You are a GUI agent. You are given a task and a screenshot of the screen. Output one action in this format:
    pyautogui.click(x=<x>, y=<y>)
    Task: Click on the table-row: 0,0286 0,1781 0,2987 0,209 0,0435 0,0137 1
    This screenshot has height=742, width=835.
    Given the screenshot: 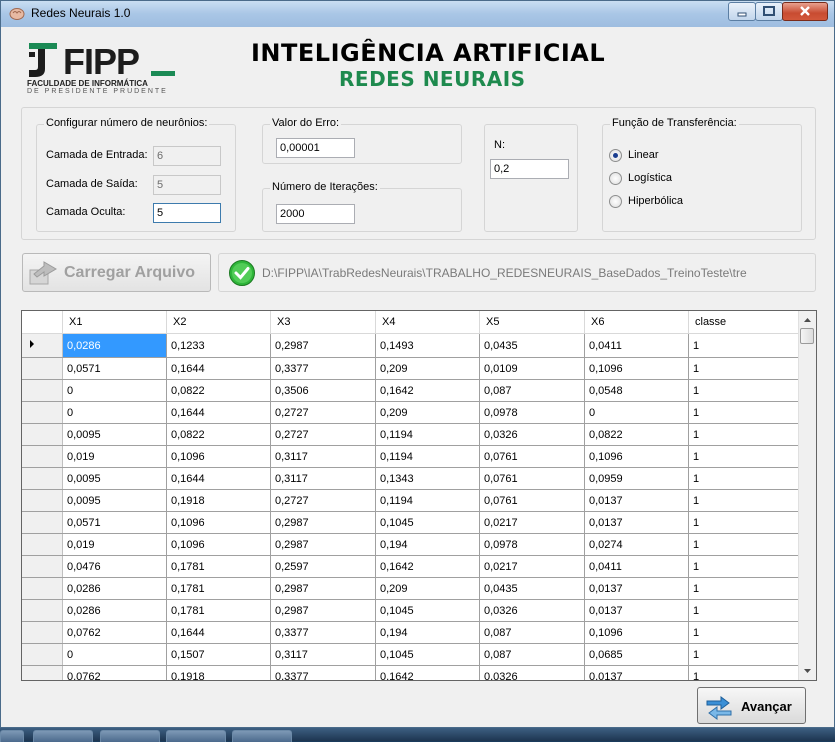 What is the action you would take?
    pyautogui.click(x=411, y=588)
    